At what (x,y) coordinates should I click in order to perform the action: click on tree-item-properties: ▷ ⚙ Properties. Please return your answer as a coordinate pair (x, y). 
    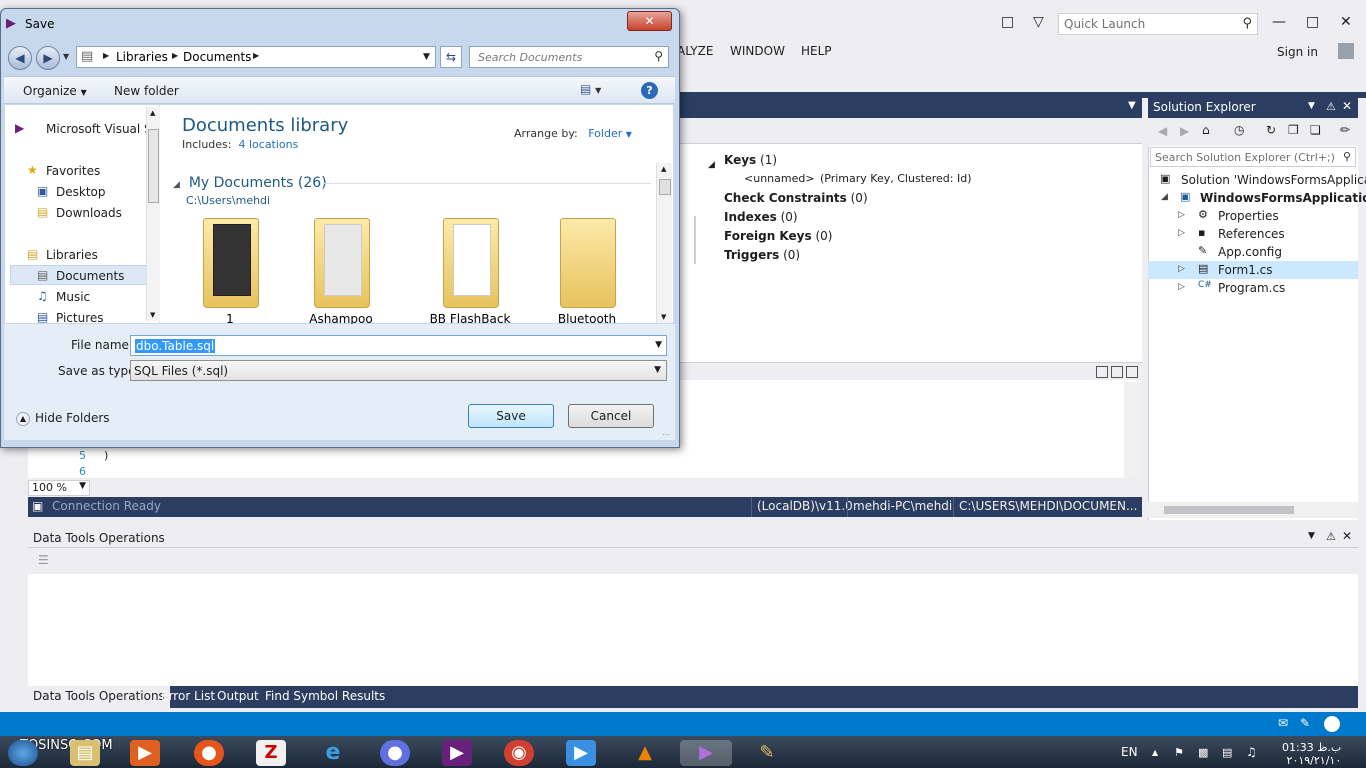
    Looking at the image, I should click on (1253, 216).